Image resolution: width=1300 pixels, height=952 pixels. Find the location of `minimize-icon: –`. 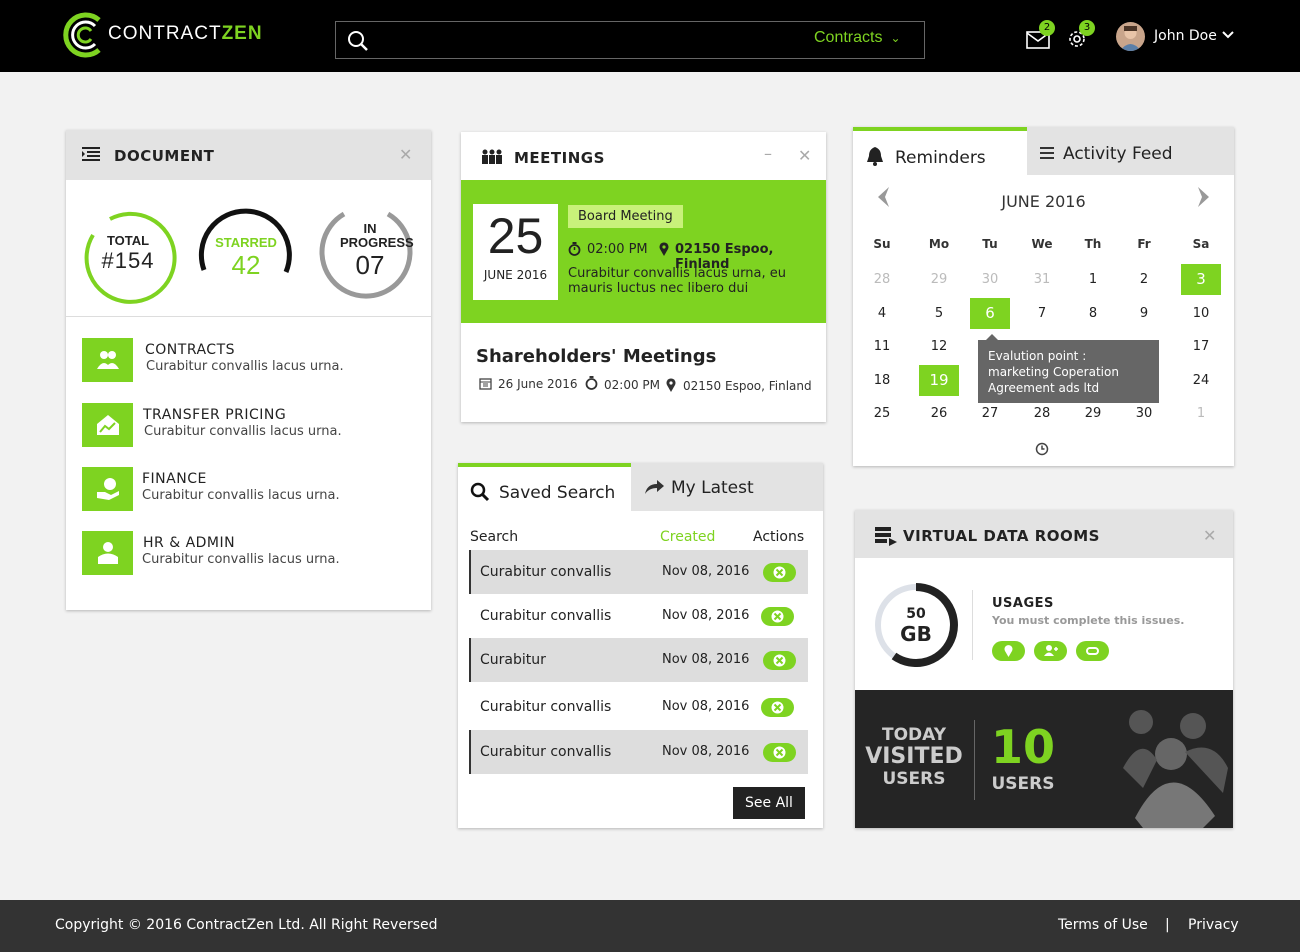

minimize-icon: – is located at coordinates (768, 153).